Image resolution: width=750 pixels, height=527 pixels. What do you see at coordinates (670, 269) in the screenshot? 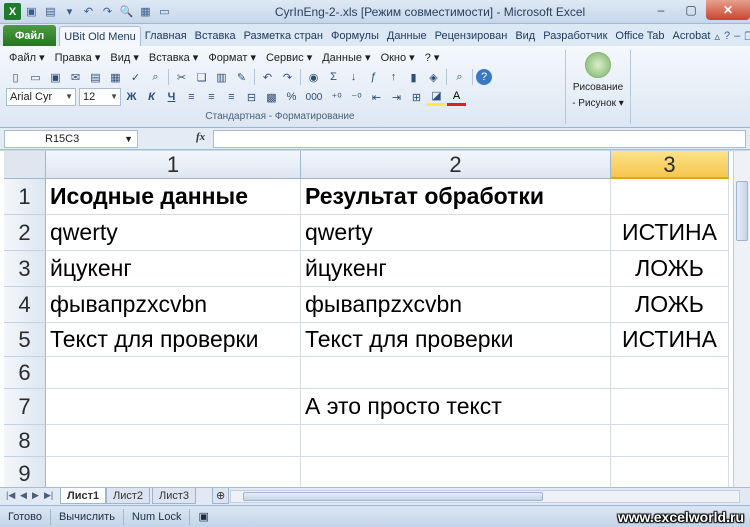
I see `cell-r3c3: ЛОЖЬ` at bounding box center [670, 269].